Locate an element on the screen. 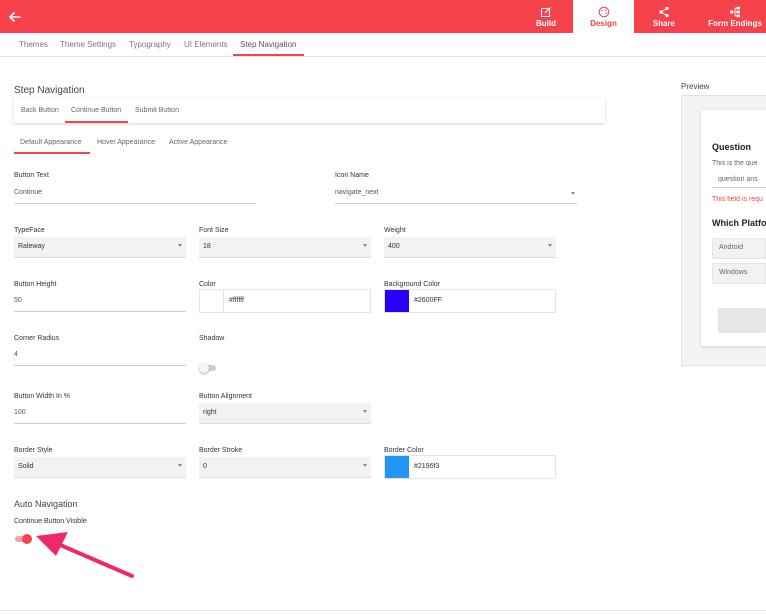 Image resolution: width=766 pixels, height=614 pixels. border-stroke-label: Border Stroke is located at coordinates (221, 450).